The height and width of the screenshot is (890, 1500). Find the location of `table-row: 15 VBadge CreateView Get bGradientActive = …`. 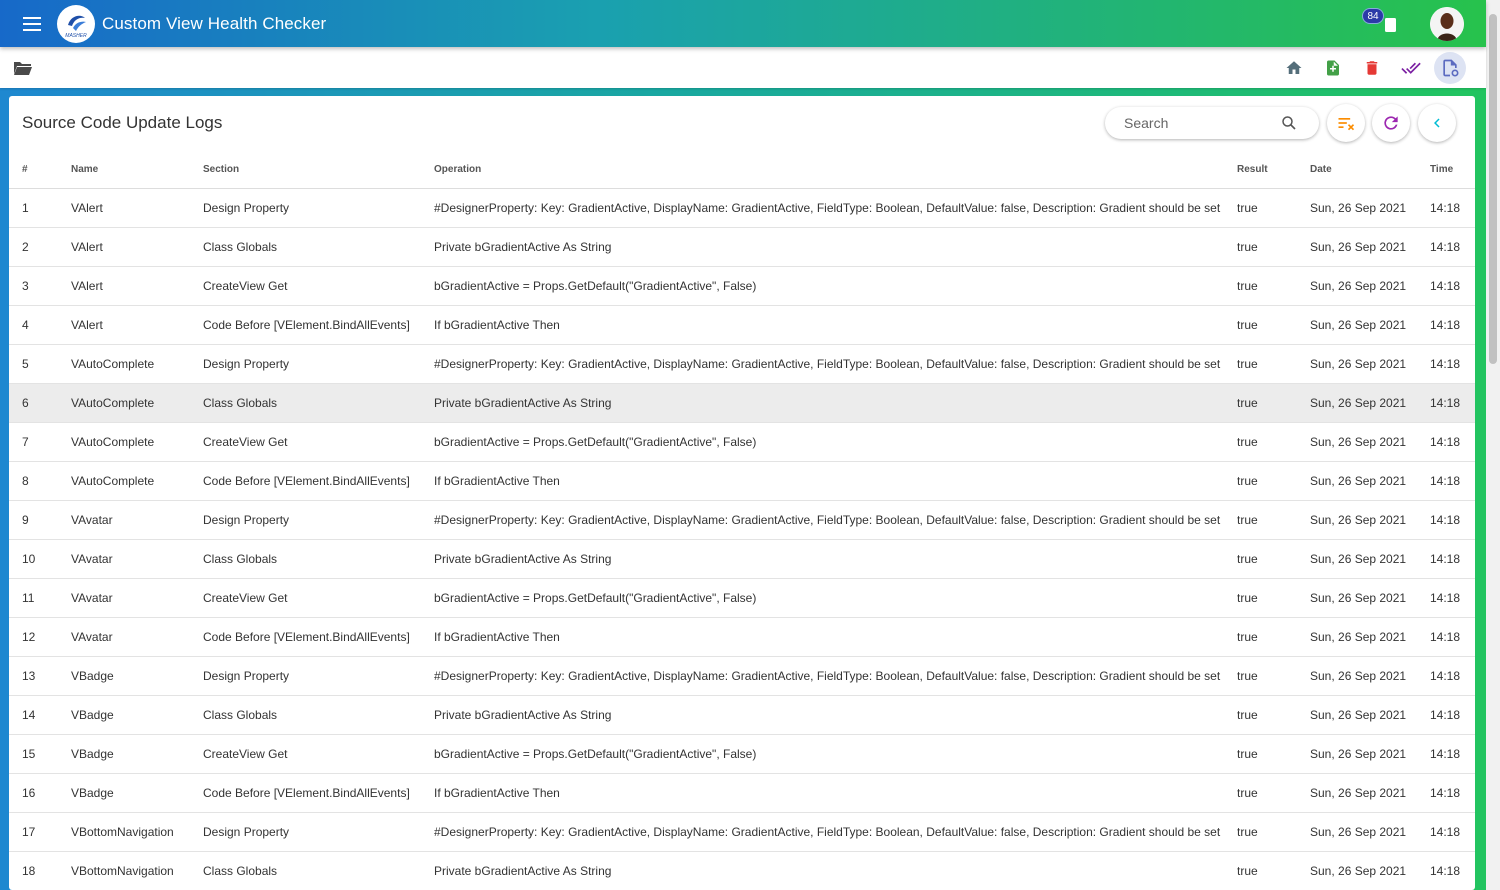

table-row: 15 VBadge CreateView Get bGradientActive = … is located at coordinates (742, 754).